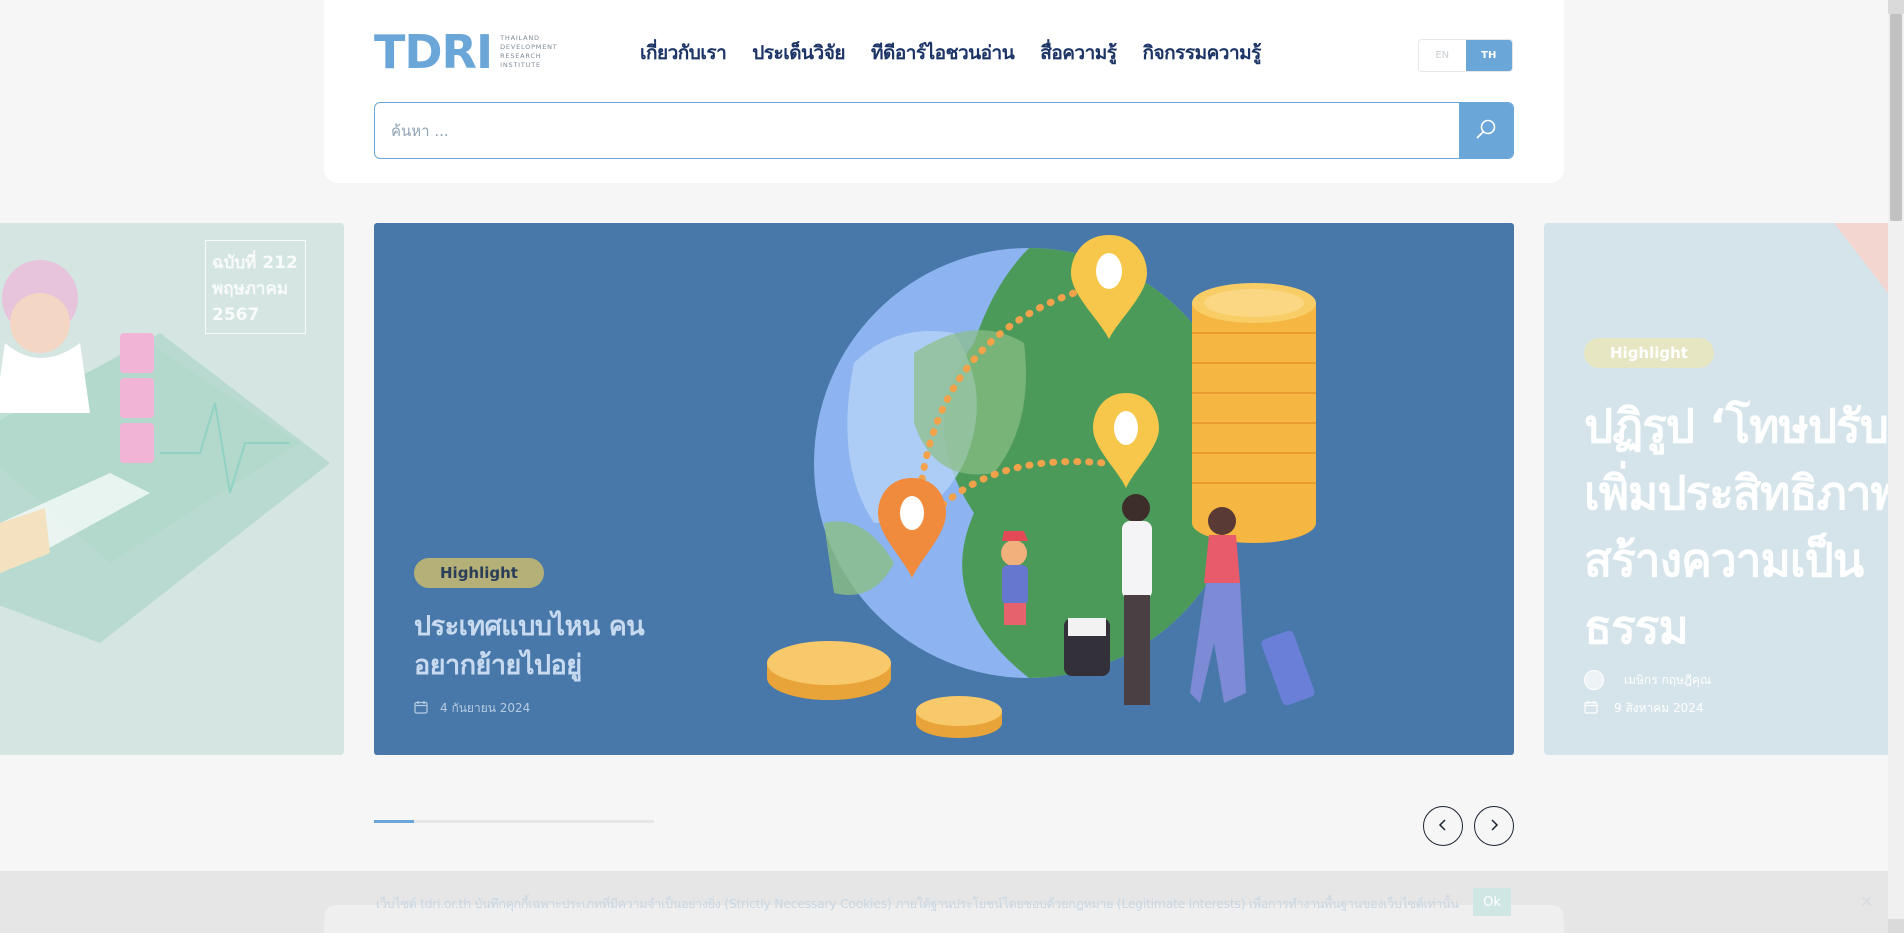 The width and height of the screenshot is (1904, 933). What do you see at coordinates (1202, 53) in the screenshot?
I see `nav-item-knowledge-activities: กิจกรรมความรู้` at bounding box center [1202, 53].